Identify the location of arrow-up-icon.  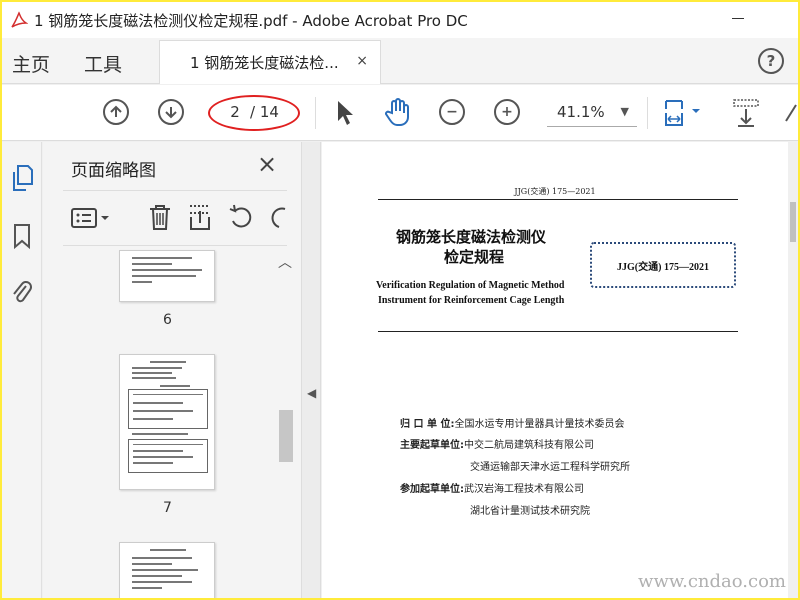
(116, 111).